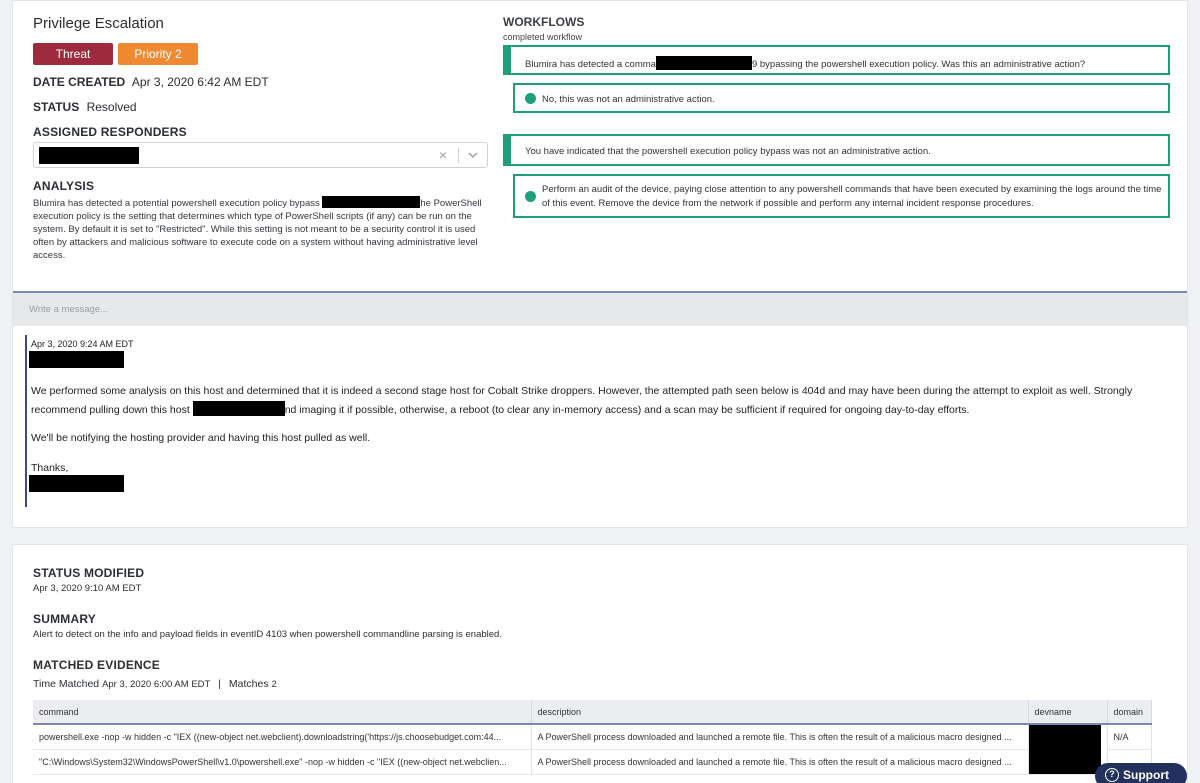 This screenshot has height=783, width=1200. What do you see at coordinates (543, 37) in the screenshot?
I see `workflows-subtitle: completed workflow` at bounding box center [543, 37].